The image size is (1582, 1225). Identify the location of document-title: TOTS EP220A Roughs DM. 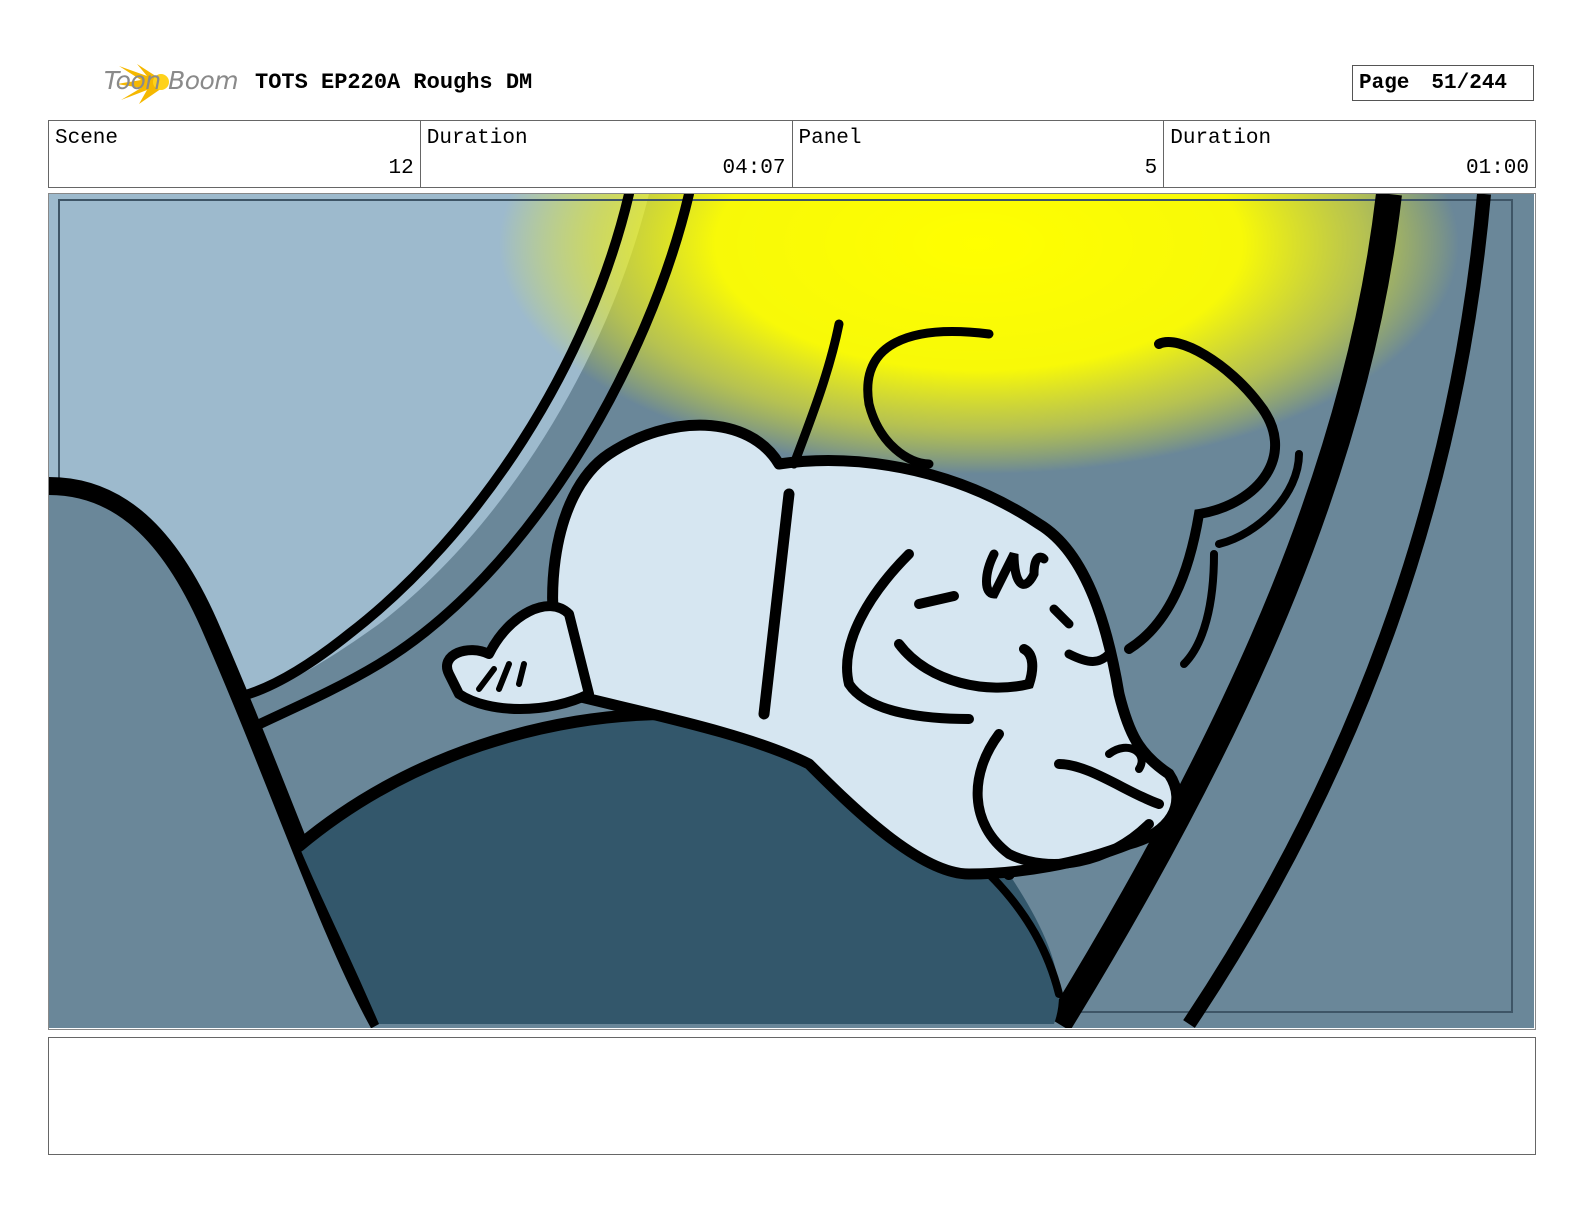
(394, 82).